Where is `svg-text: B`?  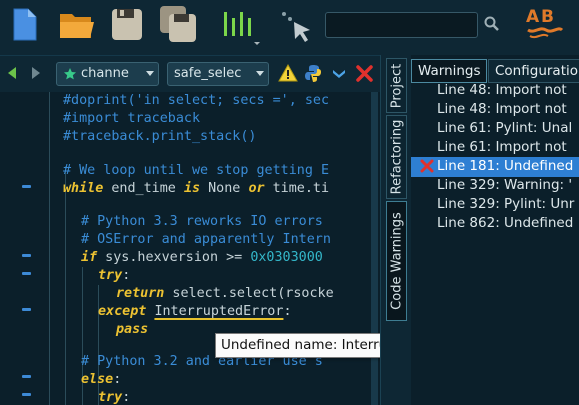
svg-text: B is located at coordinates (547, 17).